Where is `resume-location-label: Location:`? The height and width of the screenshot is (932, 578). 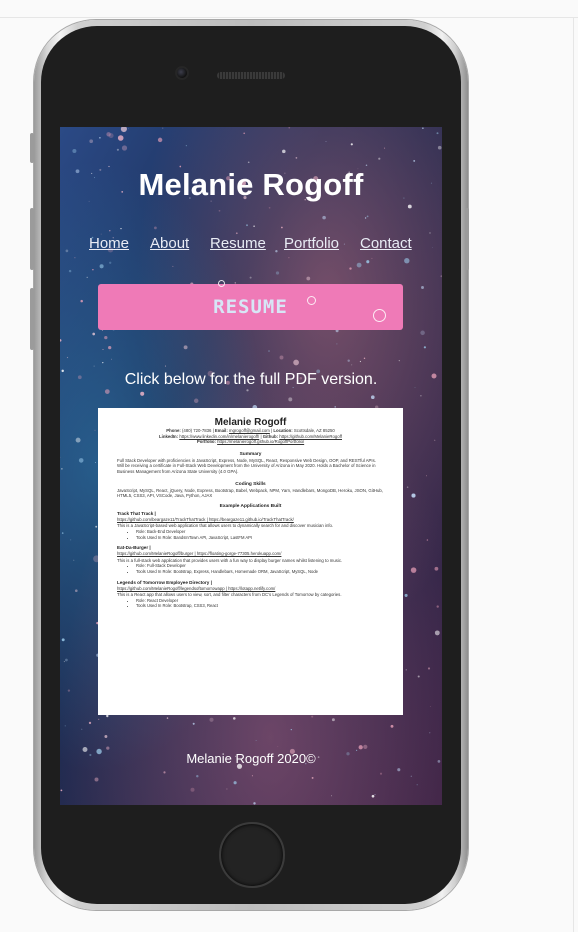 resume-location-label: Location: is located at coordinates (283, 430).